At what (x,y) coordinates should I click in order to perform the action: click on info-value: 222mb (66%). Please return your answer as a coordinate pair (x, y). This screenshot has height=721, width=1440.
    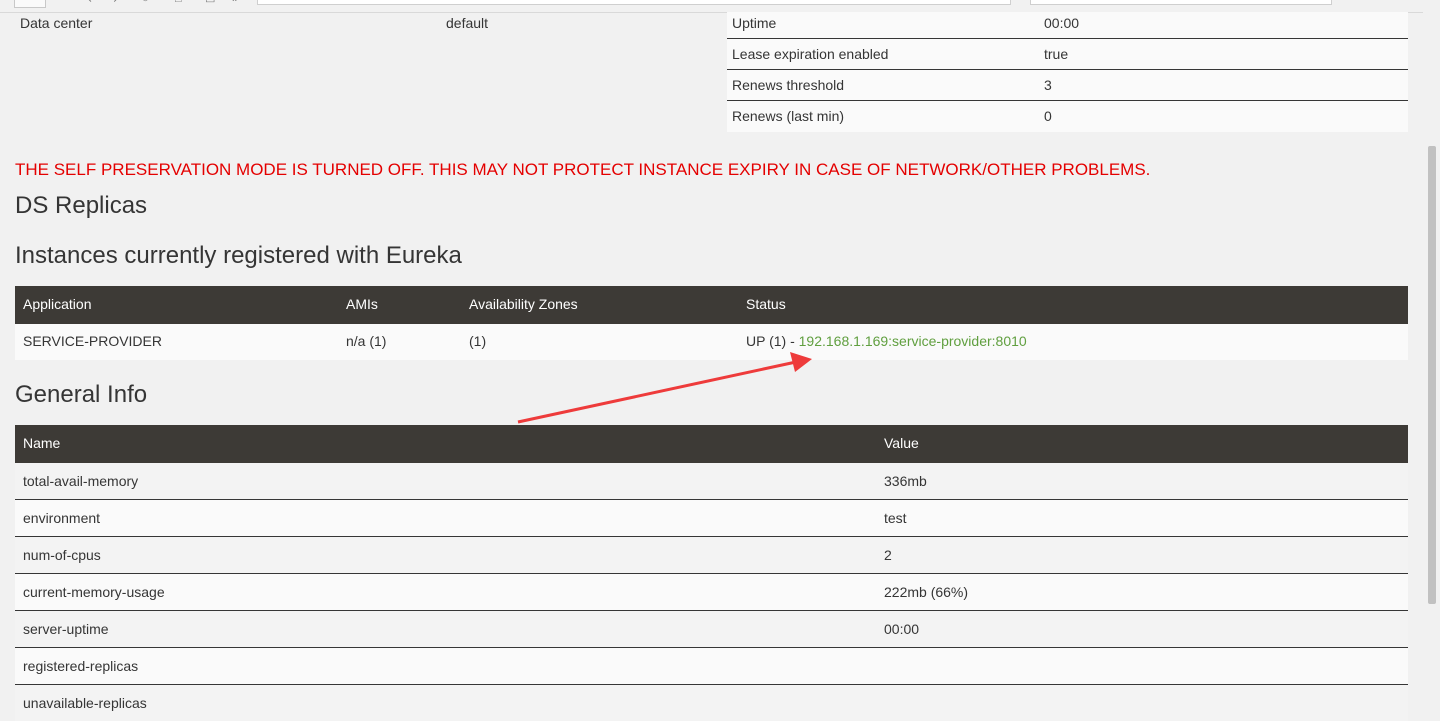
    Looking at the image, I should click on (926, 592).